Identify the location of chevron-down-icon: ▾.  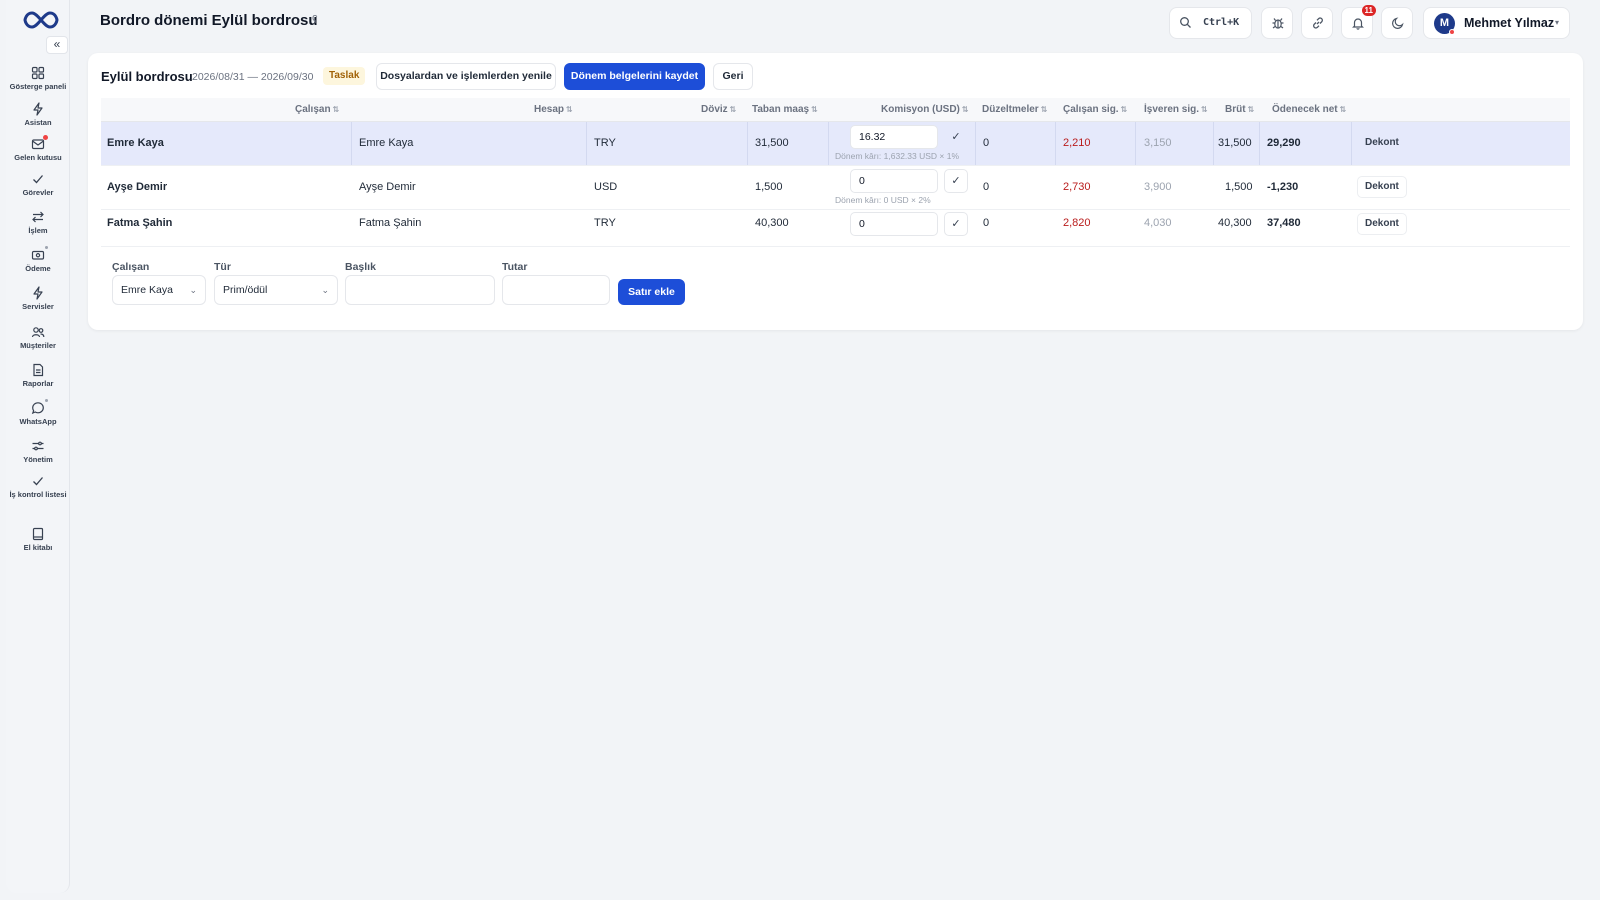
(1556, 22).